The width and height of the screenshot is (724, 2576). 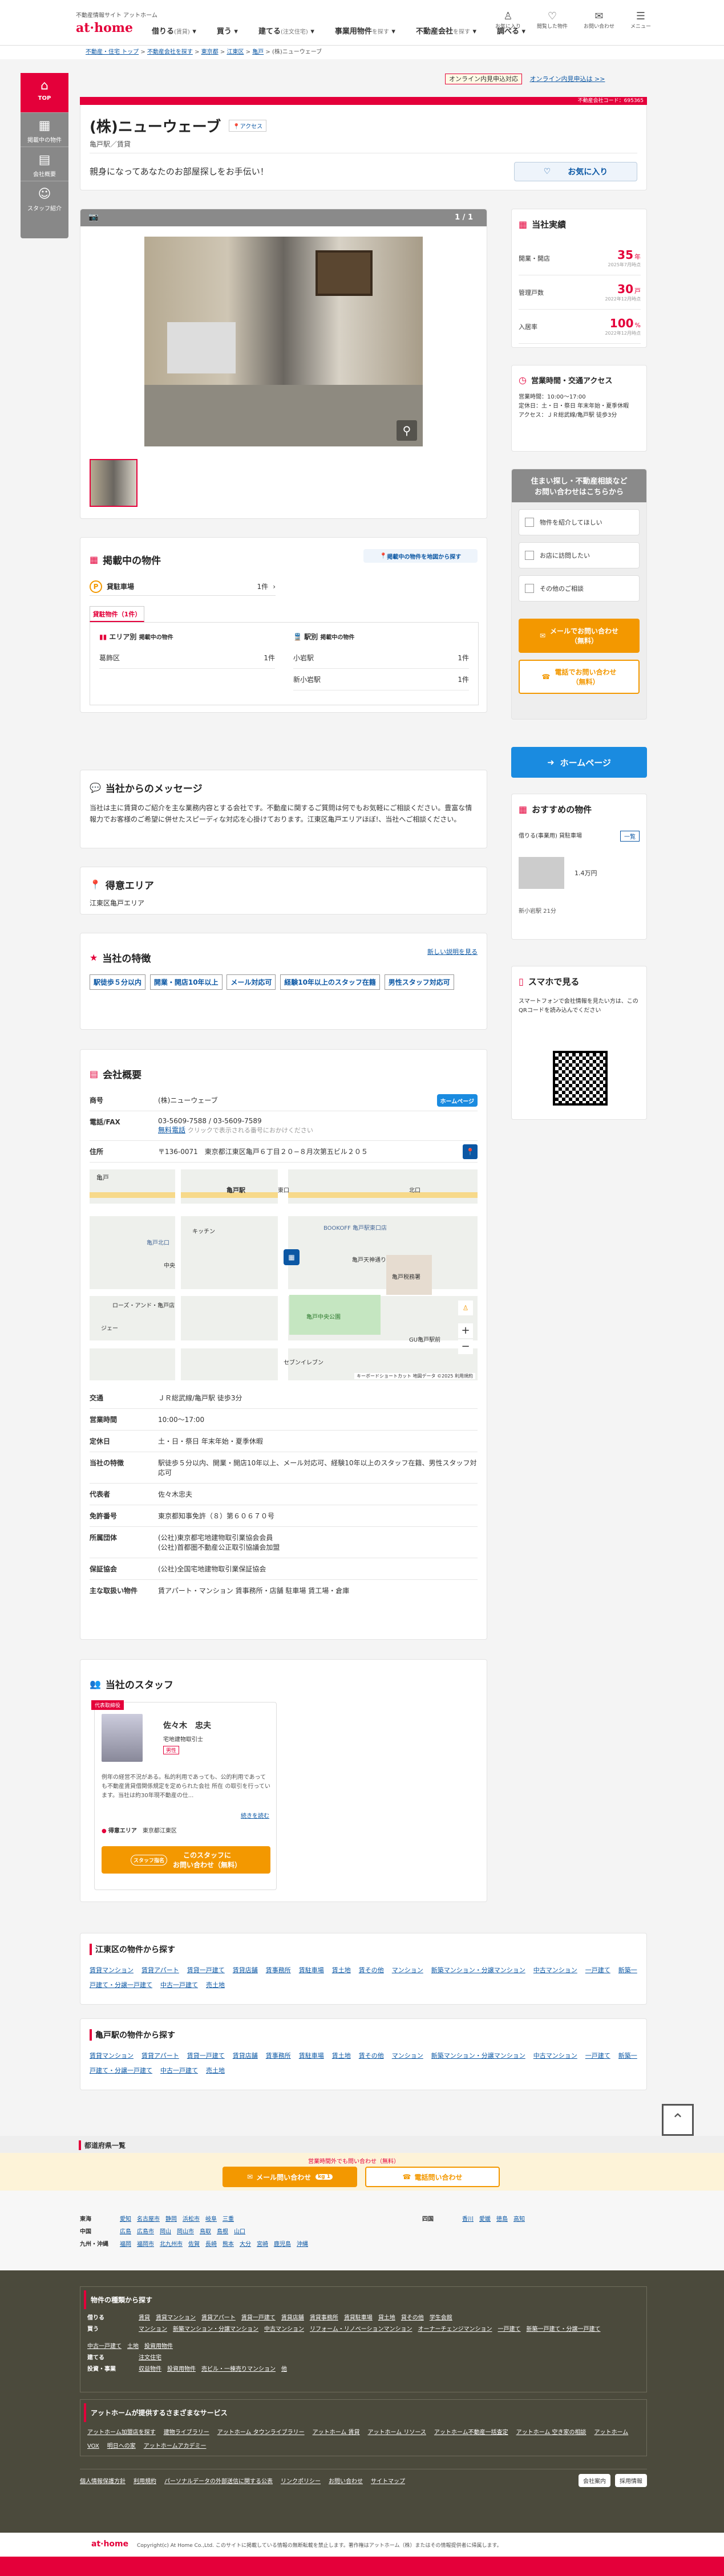 What do you see at coordinates (579, 677) in the screenshot?
I see `tel-inquiry-button: ☎ 電話でお問い合わせ （無料）` at bounding box center [579, 677].